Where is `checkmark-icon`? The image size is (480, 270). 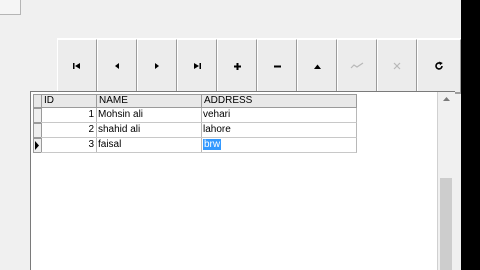 checkmark-icon is located at coordinates (357, 65).